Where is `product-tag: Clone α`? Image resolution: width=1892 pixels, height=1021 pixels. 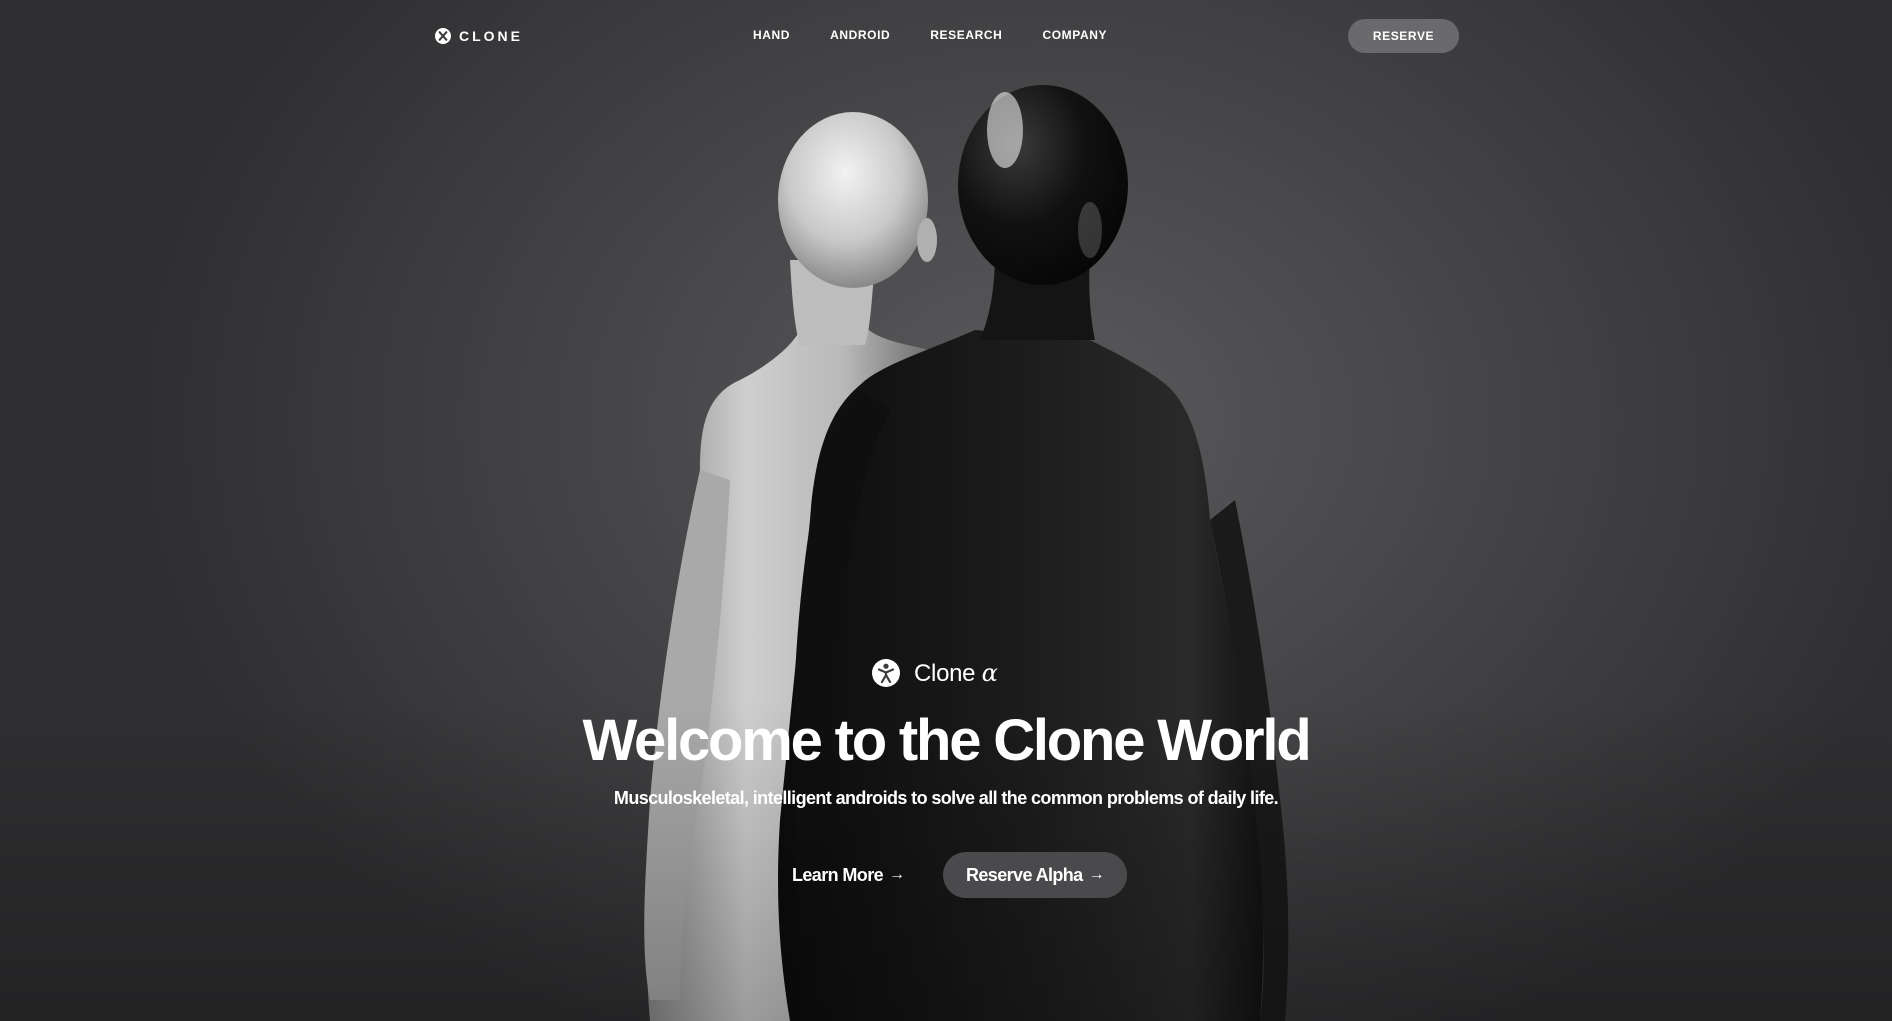
product-tag: Clone α is located at coordinates (935, 673).